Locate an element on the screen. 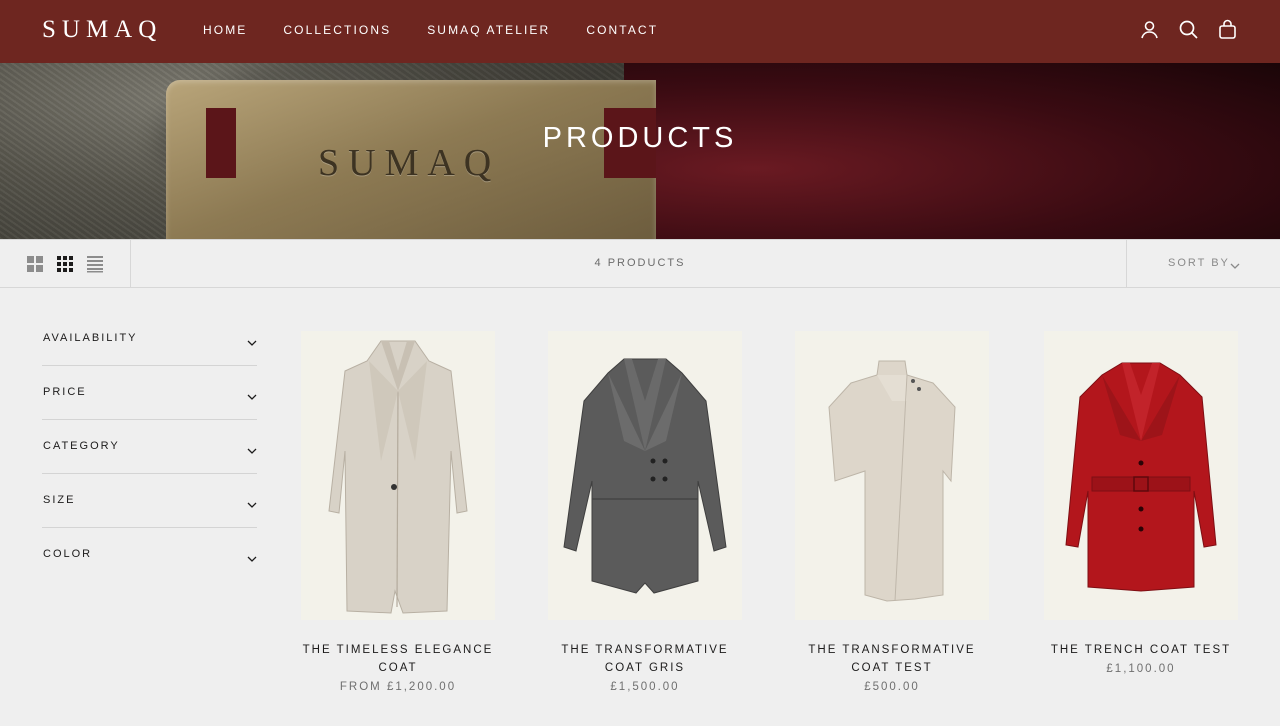  filter-label: SIZE is located at coordinates (59, 500).